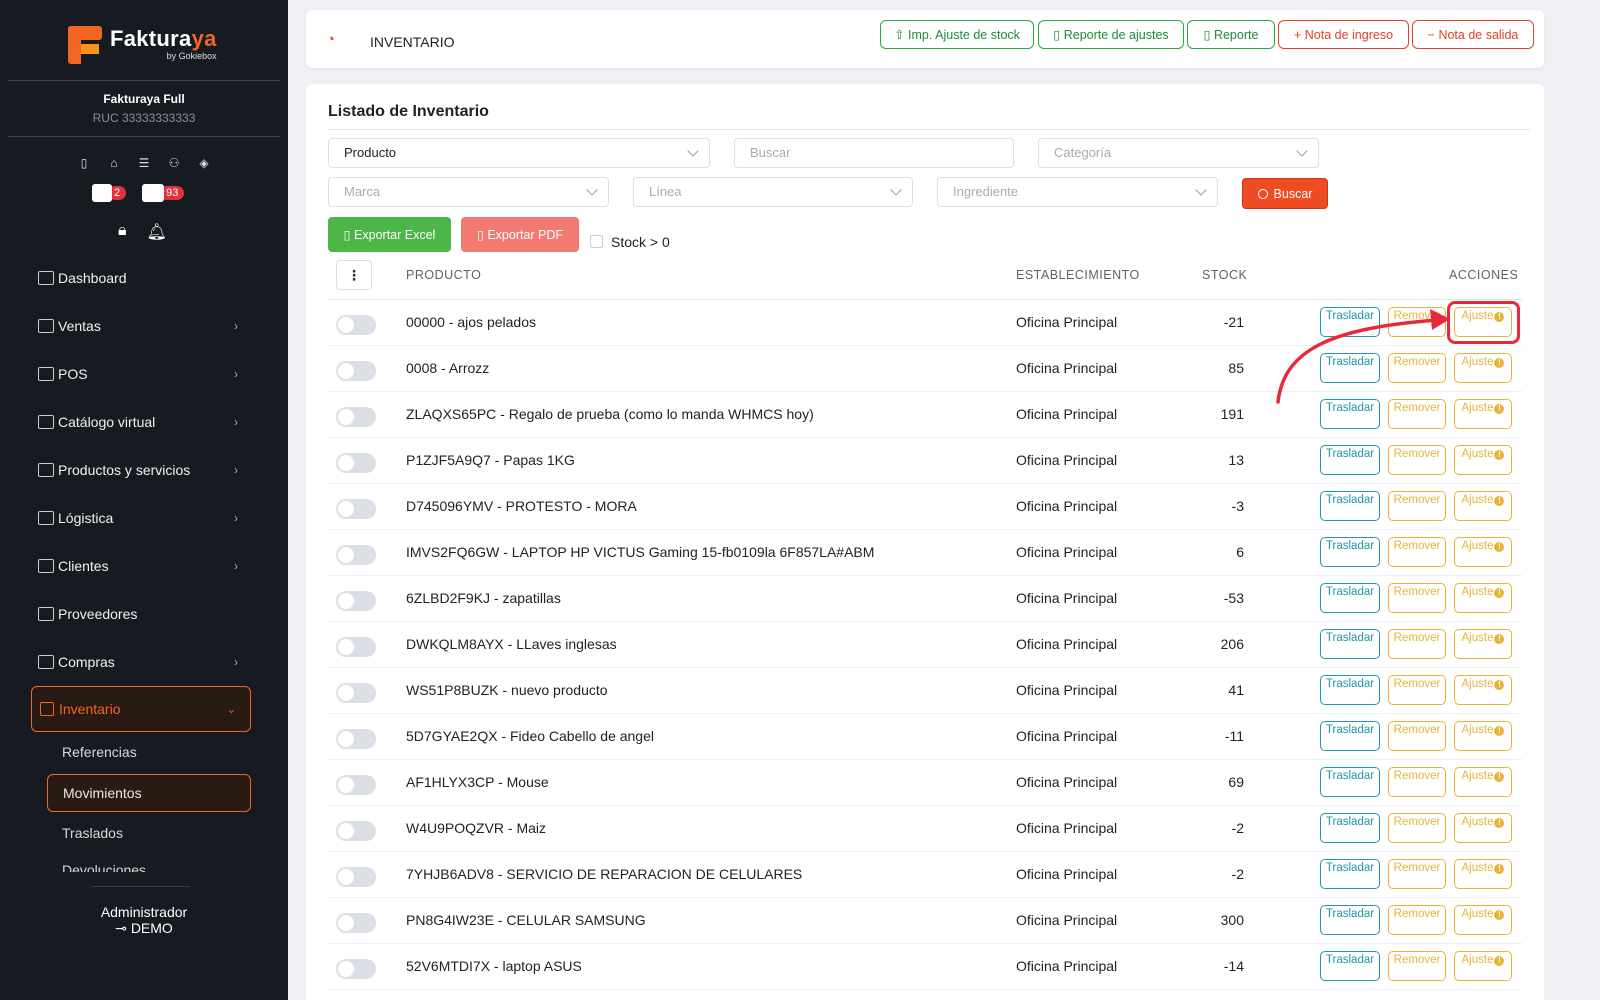  I want to click on user-info: Administrador ⊸ DEMO, so click(144, 920).